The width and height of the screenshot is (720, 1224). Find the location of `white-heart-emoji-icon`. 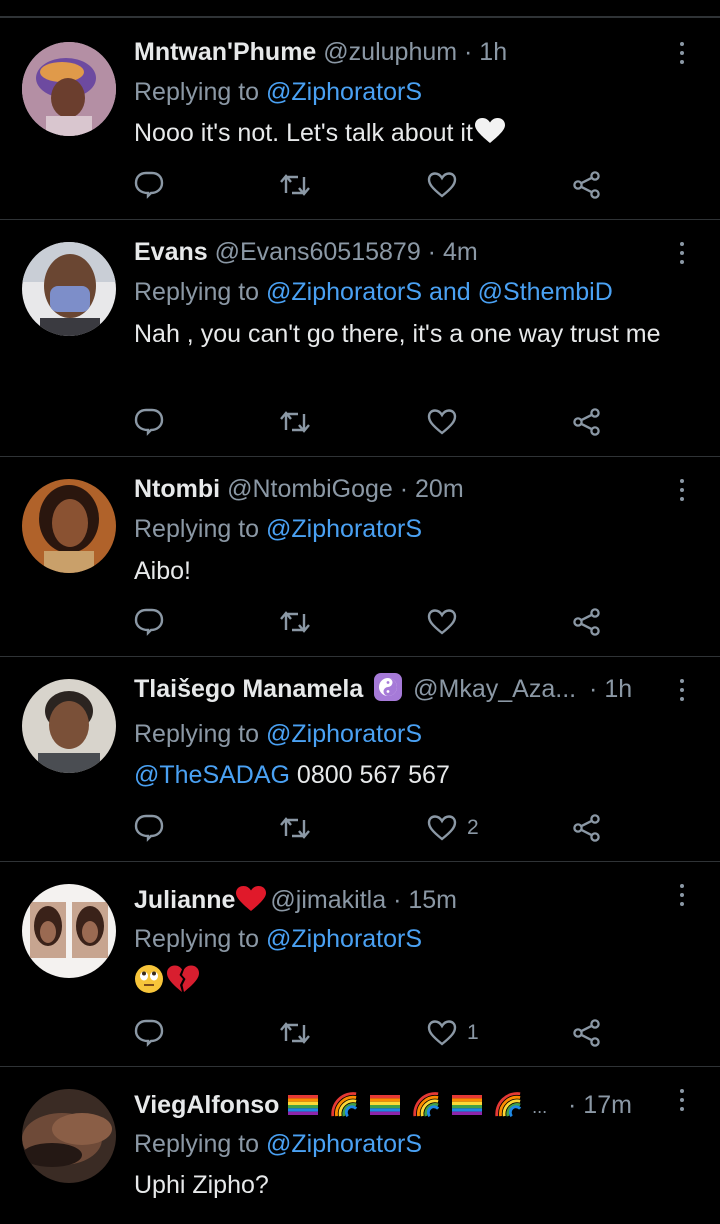

white-heart-emoji-icon is located at coordinates (489, 130).